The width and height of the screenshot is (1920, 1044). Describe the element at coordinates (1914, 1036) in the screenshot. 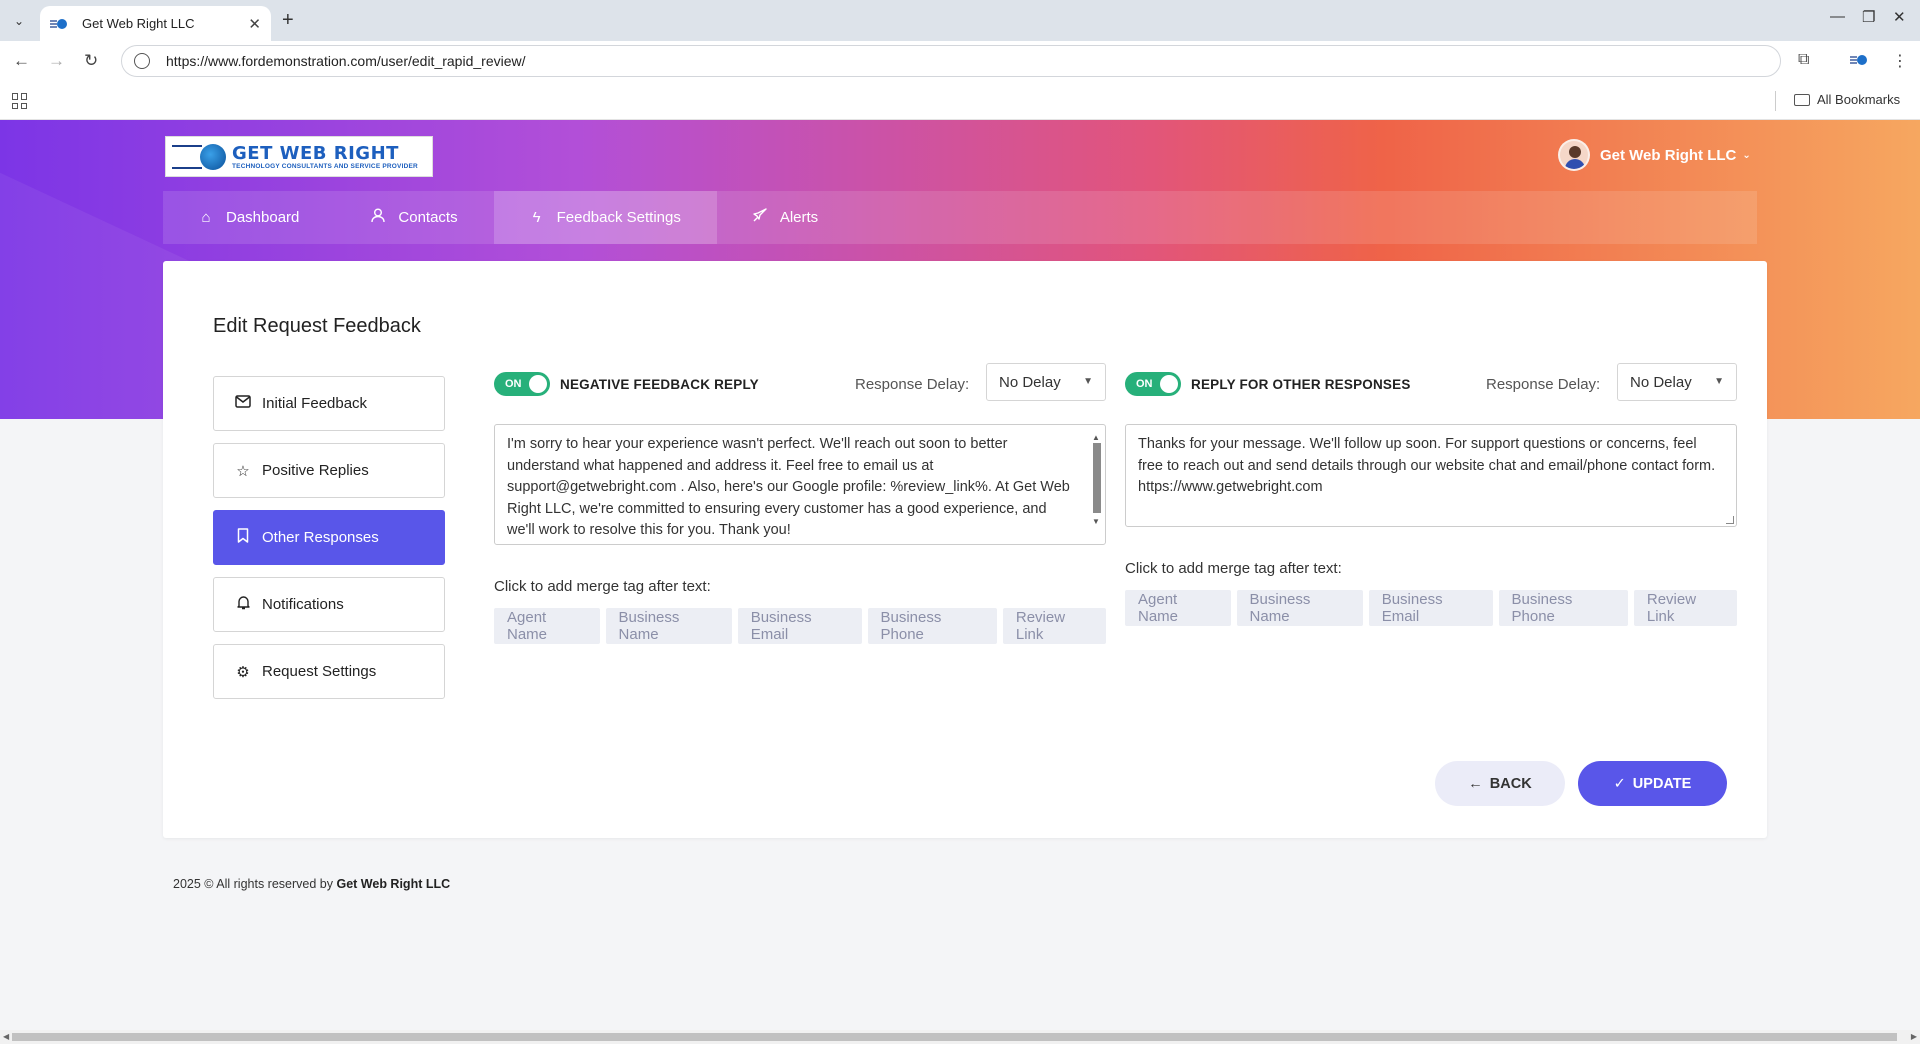

I see `scroll-right-icon: ▶` at that location.